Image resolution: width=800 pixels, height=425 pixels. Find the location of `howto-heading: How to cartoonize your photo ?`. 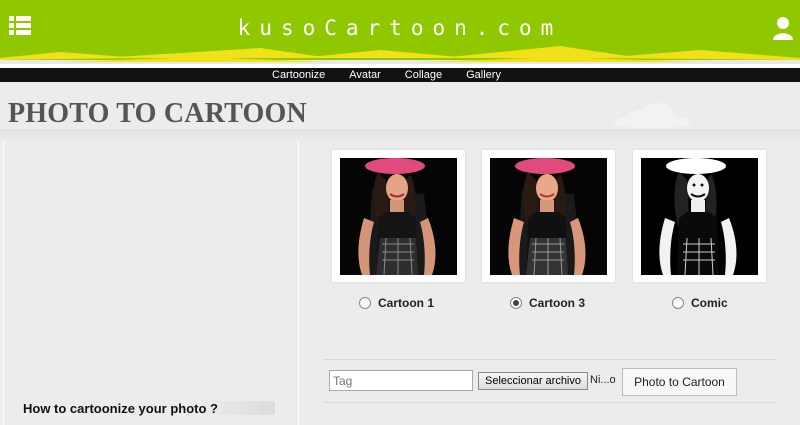

howto-heading: How to cartoonize your photo ? is located at coordinates (146, 408).